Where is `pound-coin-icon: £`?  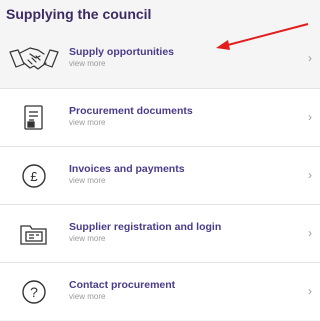 pound-coin-icon: £ is located at coordinates (34, 176).